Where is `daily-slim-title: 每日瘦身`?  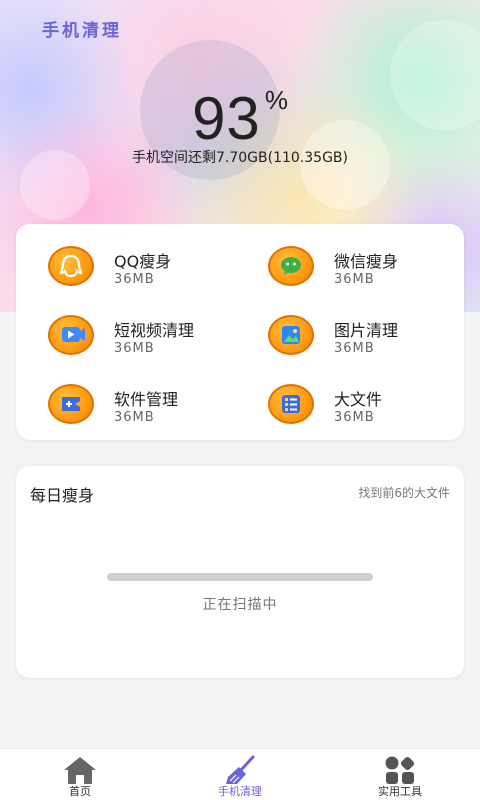 daily-slim-title: 每日瘦身 is located at coordinates (62, 495).